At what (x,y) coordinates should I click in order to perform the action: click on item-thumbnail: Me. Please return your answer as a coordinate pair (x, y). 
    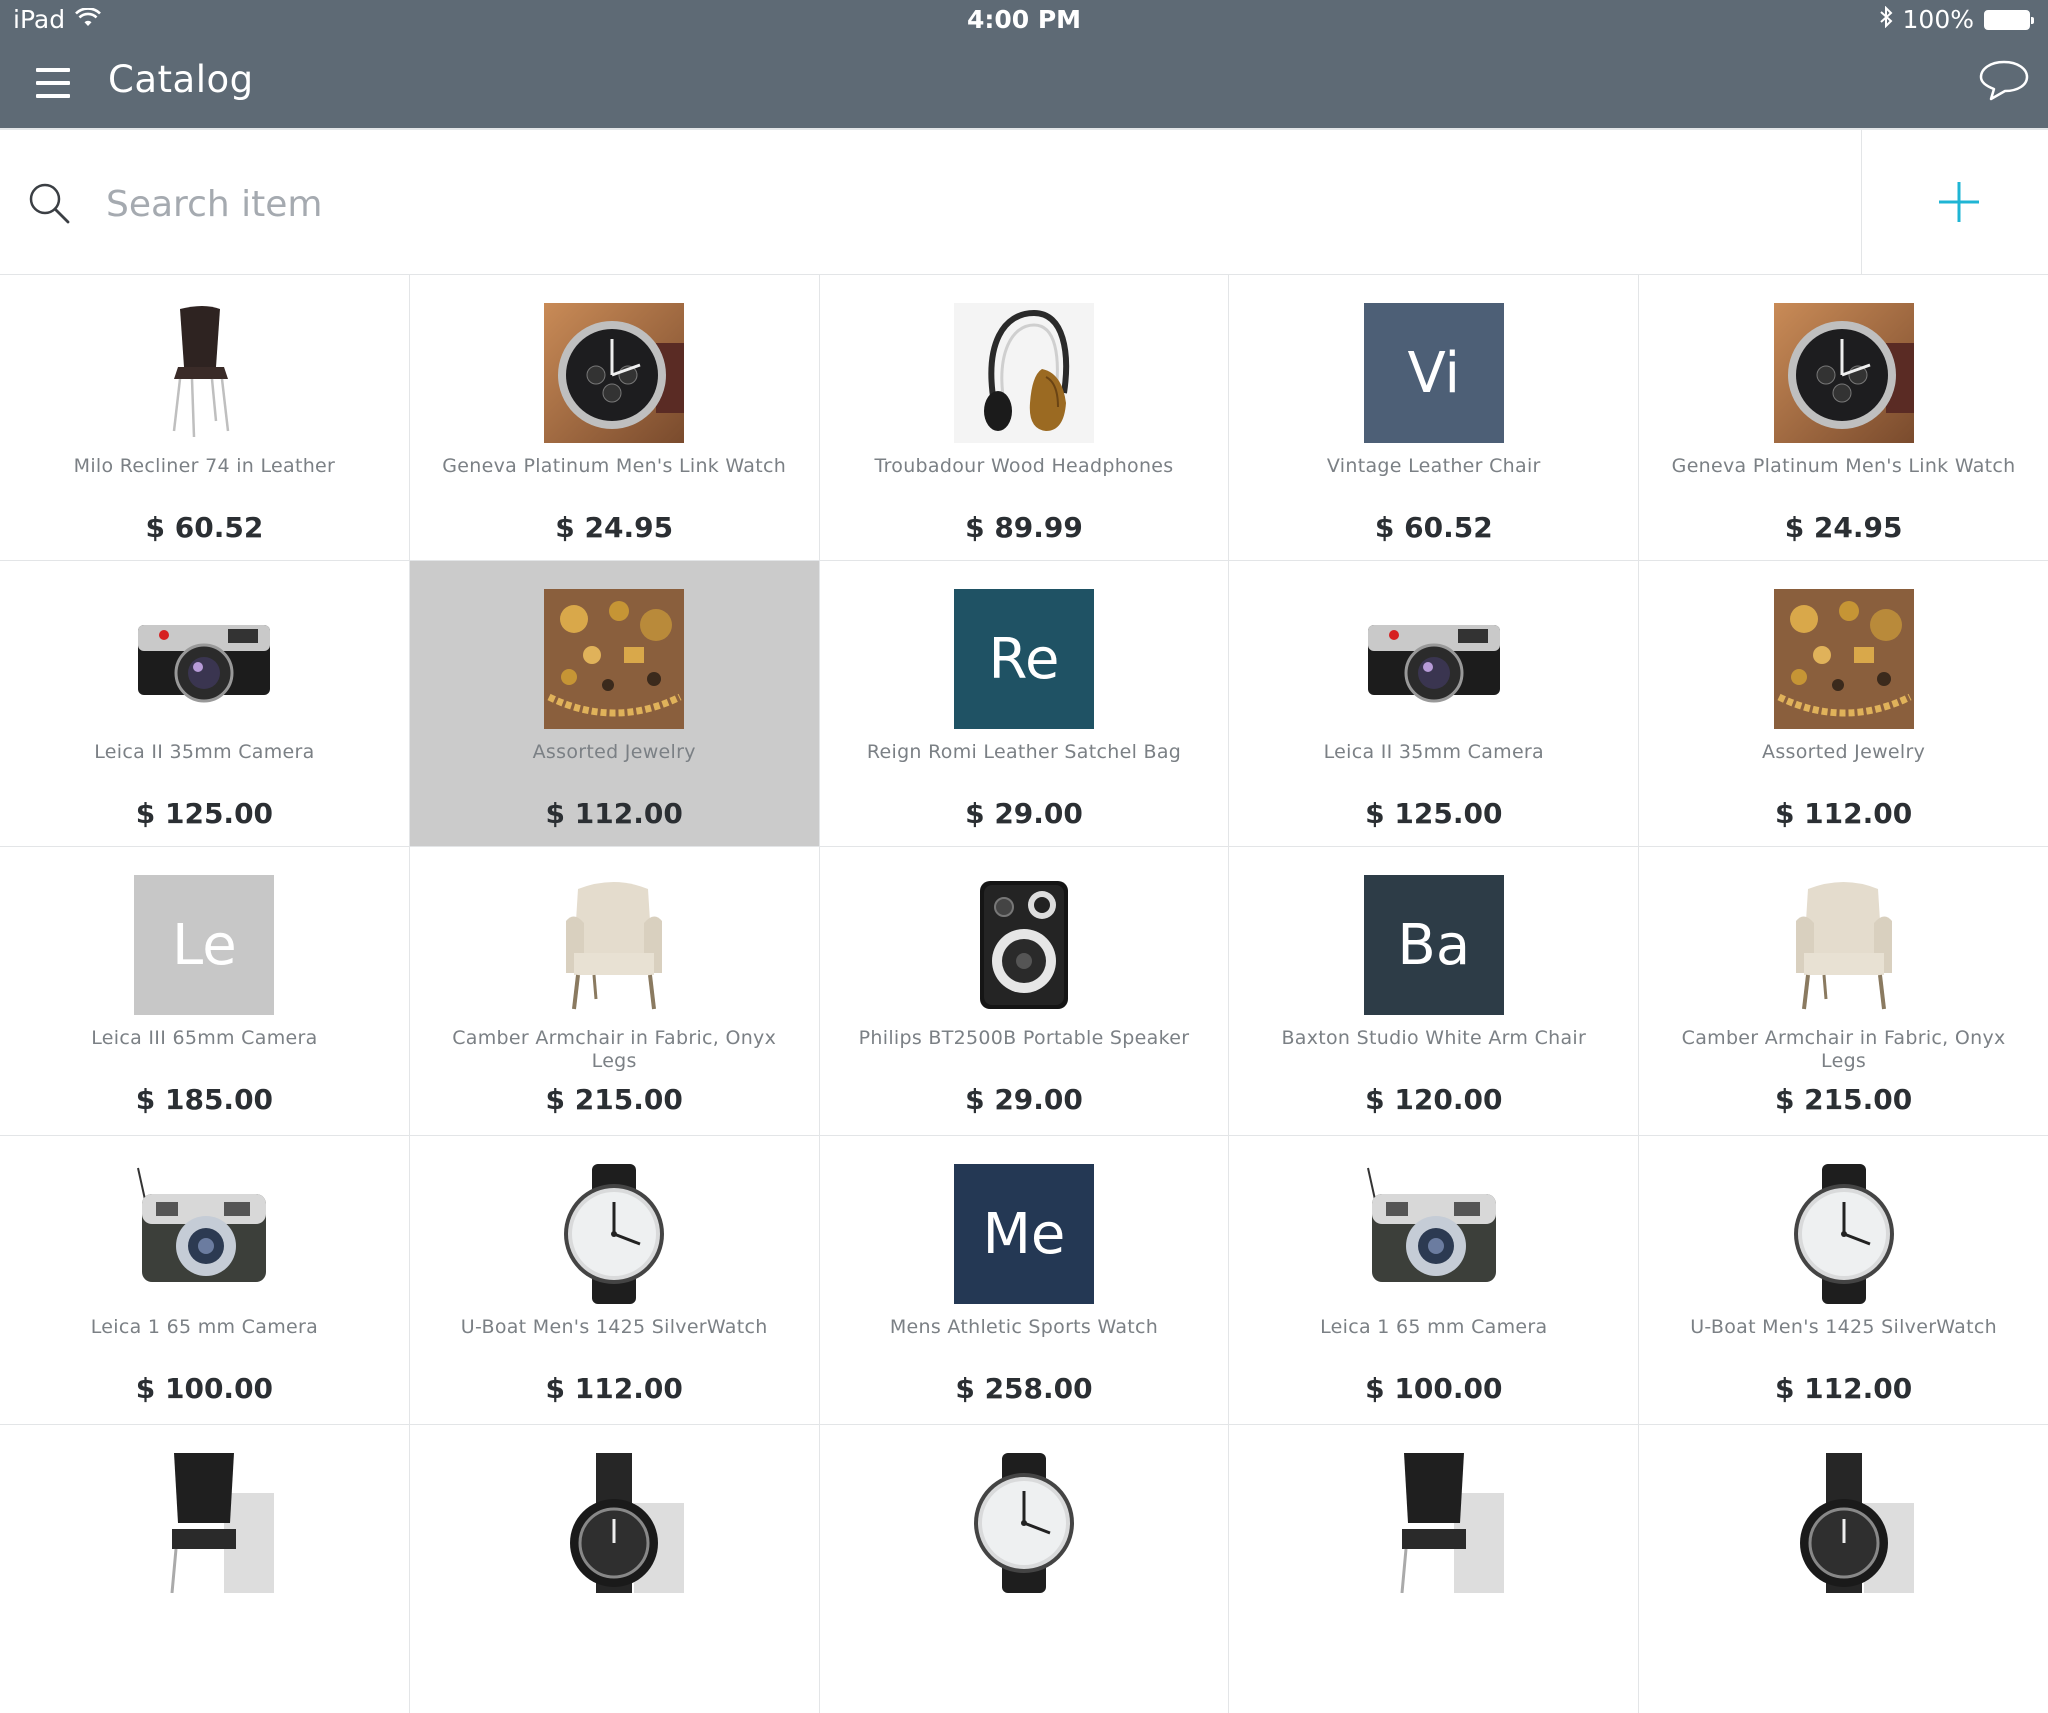
    Looking at the image, I should click on (1023, 1234).